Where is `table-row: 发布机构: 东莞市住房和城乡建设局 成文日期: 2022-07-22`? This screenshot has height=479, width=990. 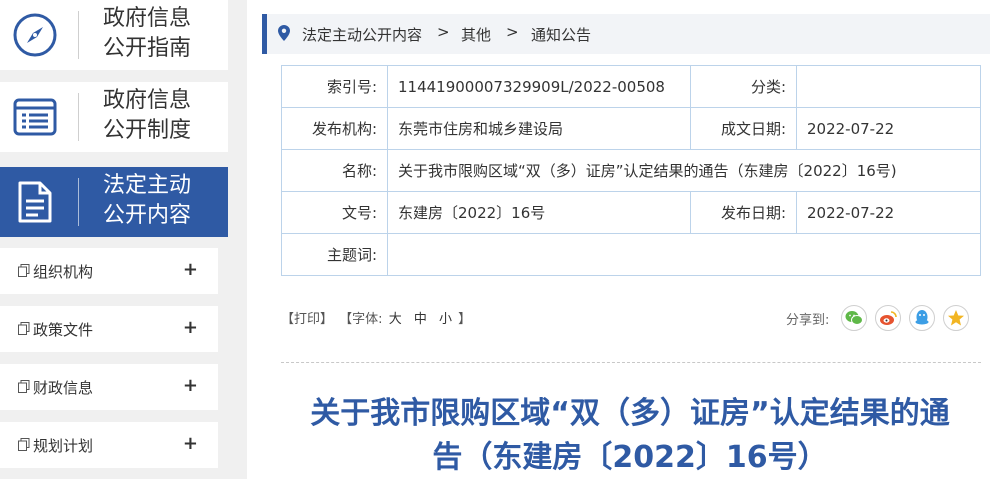
table-row: 发布机构: 东莞市住房和城乡建设局 成文日期: 2022-07-22 is located at coordinates (631, 128).